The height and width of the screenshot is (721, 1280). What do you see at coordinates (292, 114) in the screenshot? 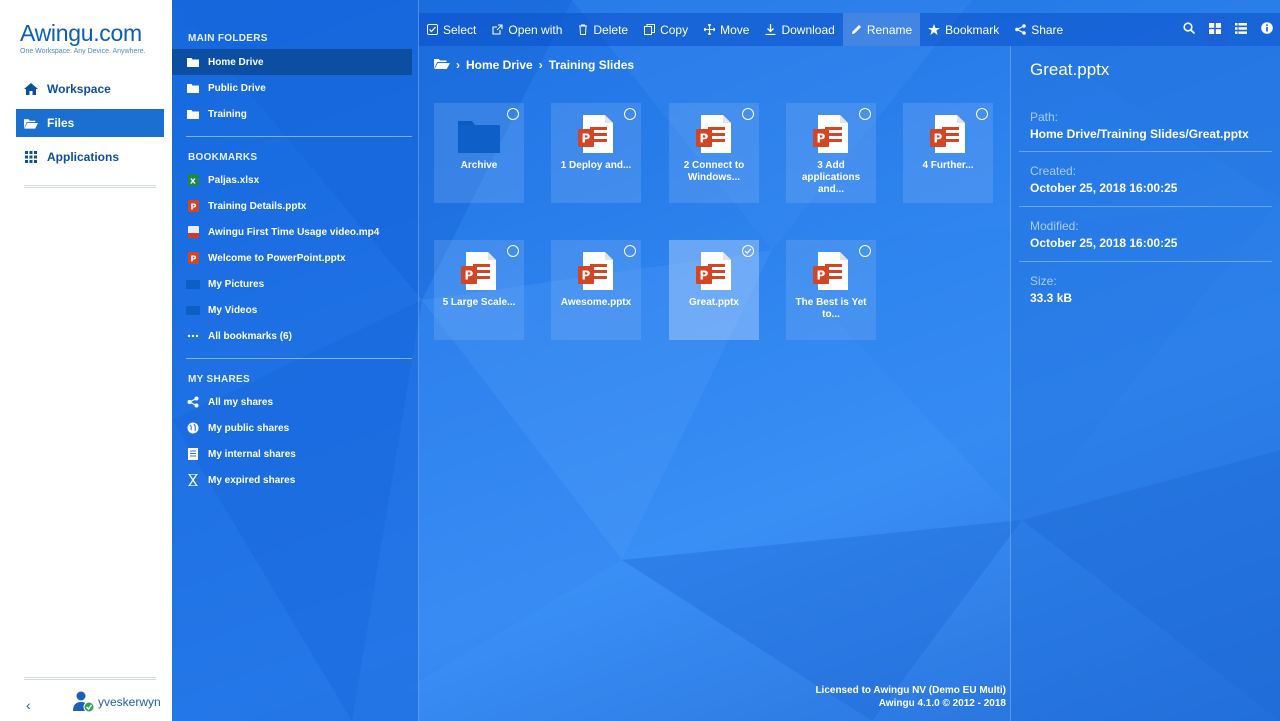
I see `folder-training: Training` at bounding box center [292, 114].